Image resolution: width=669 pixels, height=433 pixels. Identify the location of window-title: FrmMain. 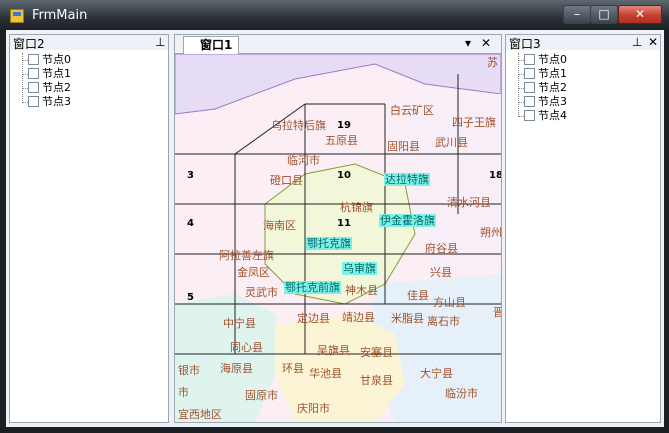
(60, 15).